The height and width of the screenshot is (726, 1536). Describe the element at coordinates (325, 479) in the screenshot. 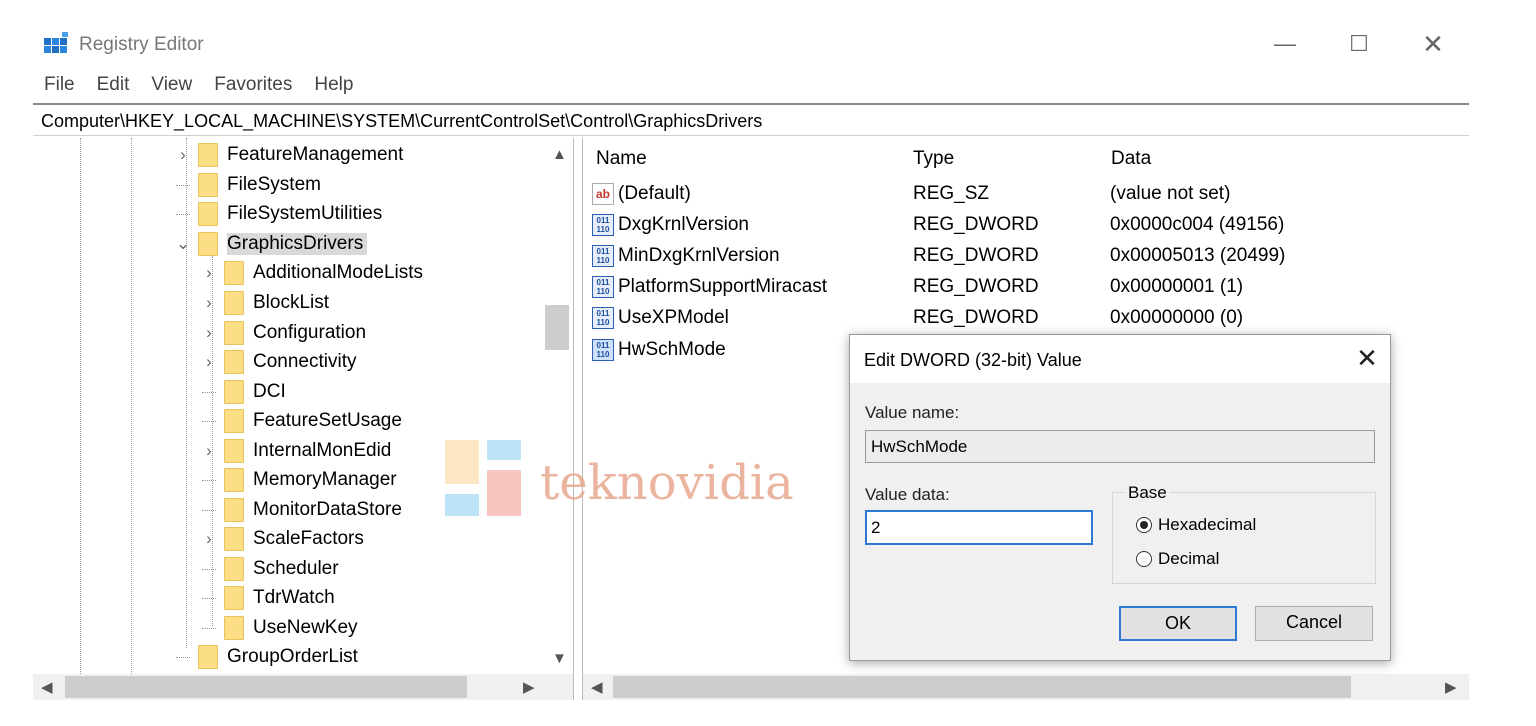

I see `tree-item-label: MemoryManager` at that location.